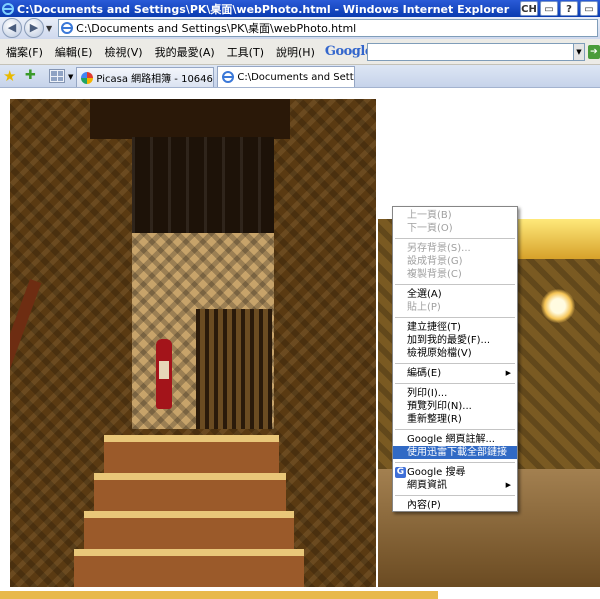 Image resolution: width=600 pixels, height=599 pixels. What do you see at coordinates (435, 261) in the screenshot?
I see `menu-item-set-background: 設成背景(G)` at bounding box center [435, 261].